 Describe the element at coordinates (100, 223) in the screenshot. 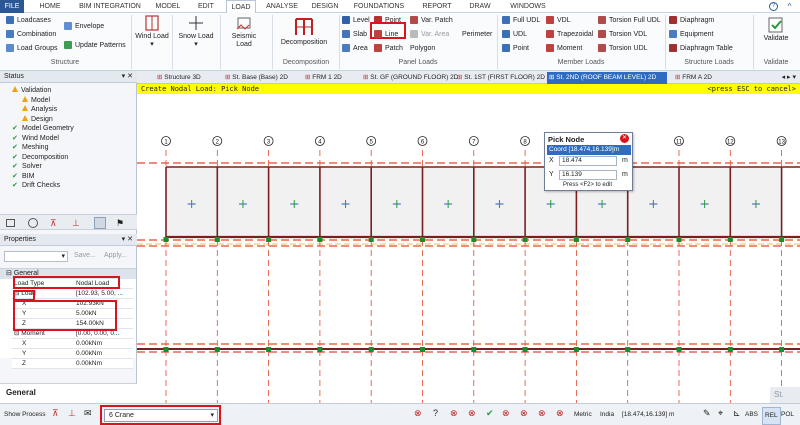

I see `lock-icon` at that location.